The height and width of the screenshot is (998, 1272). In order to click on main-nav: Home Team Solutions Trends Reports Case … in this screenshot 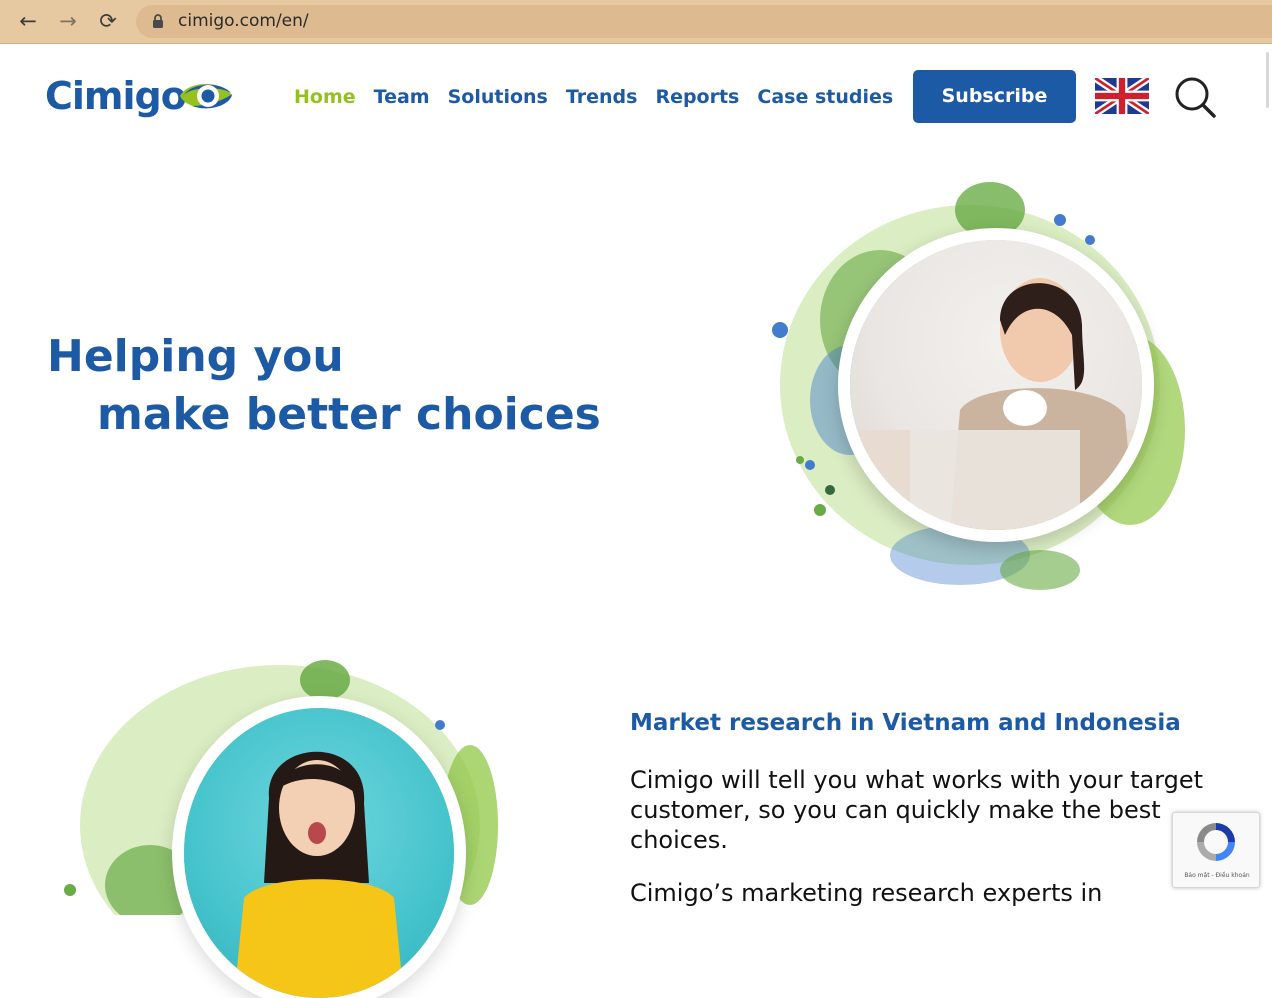, I will do `click(602, 97)`.